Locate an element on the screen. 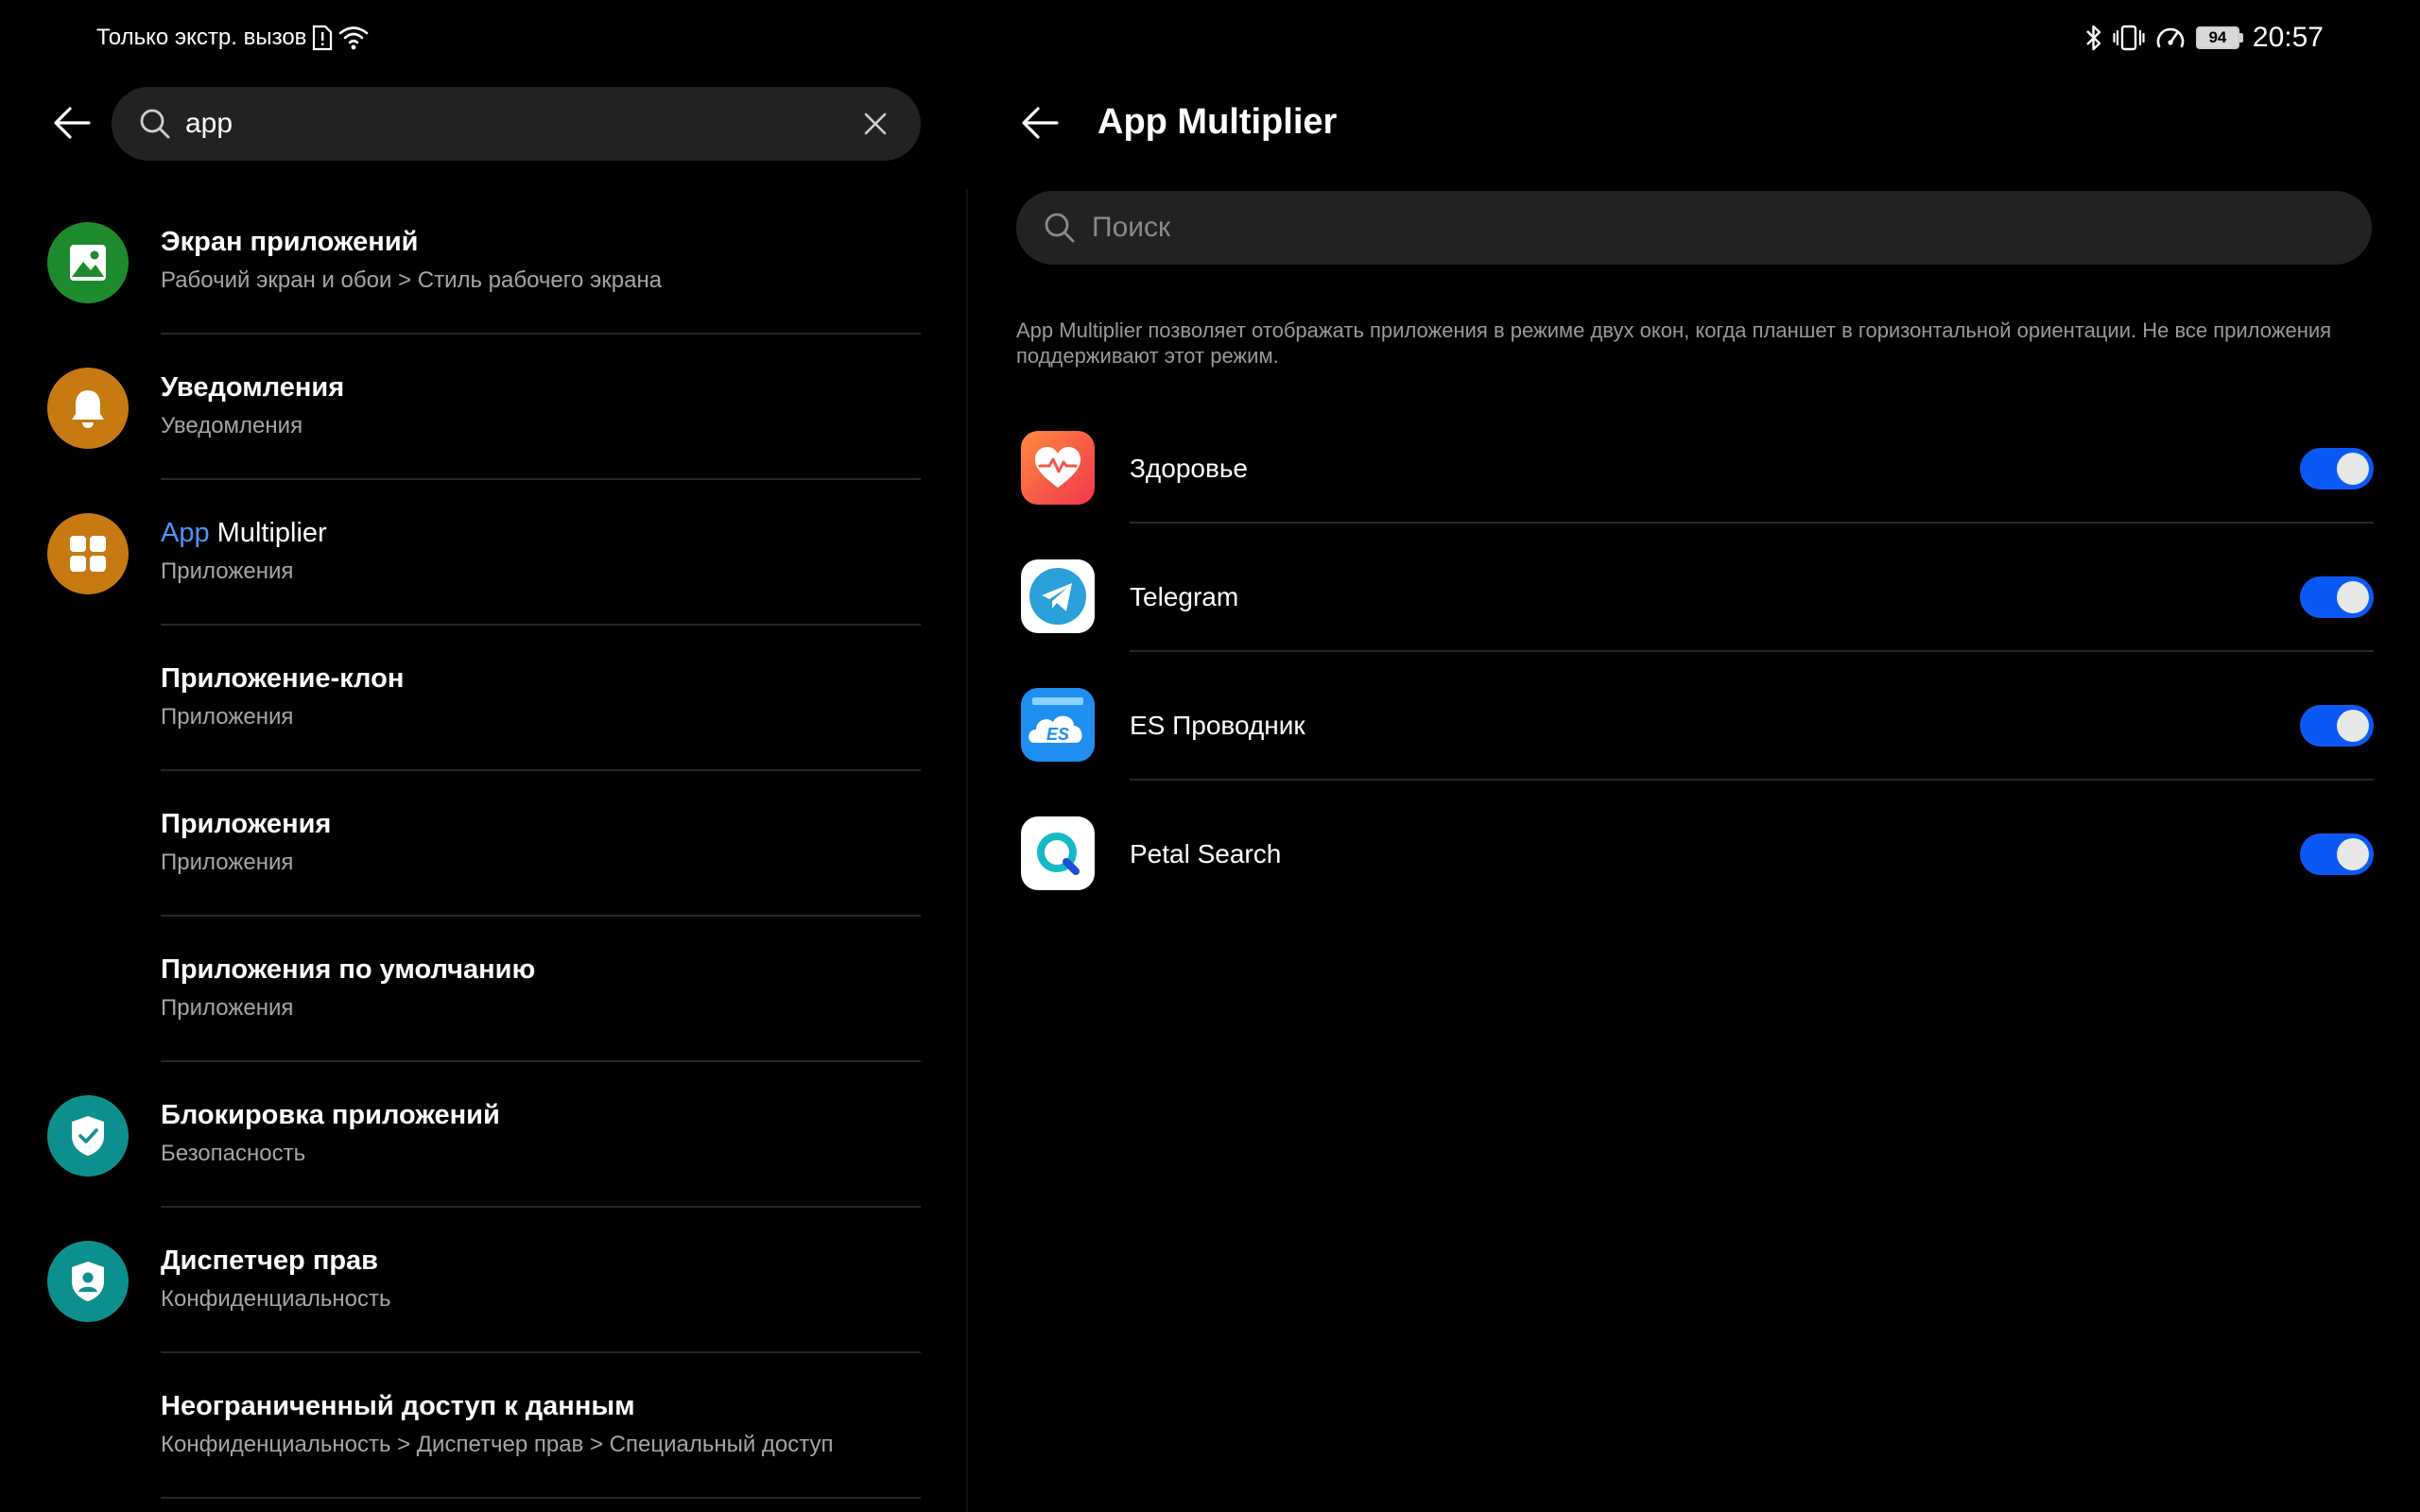  page-title: App Multiplier is located at coordinates (1218, 122).